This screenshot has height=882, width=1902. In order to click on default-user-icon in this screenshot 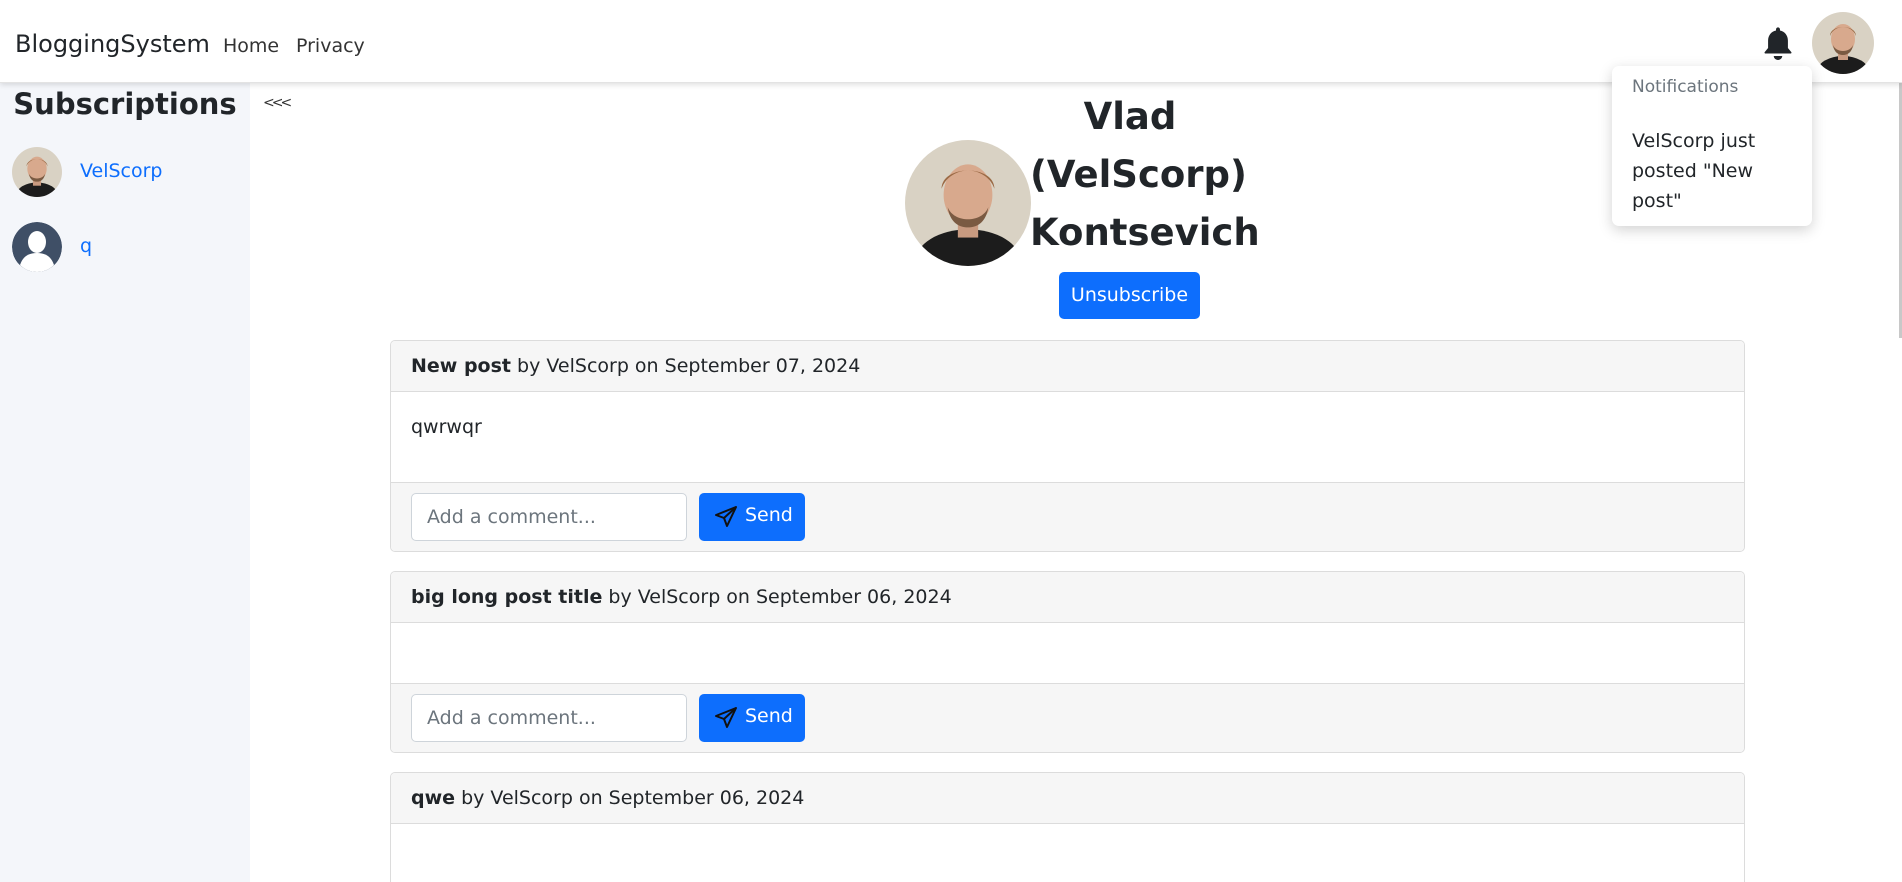, I will do `click(37, 247)`.